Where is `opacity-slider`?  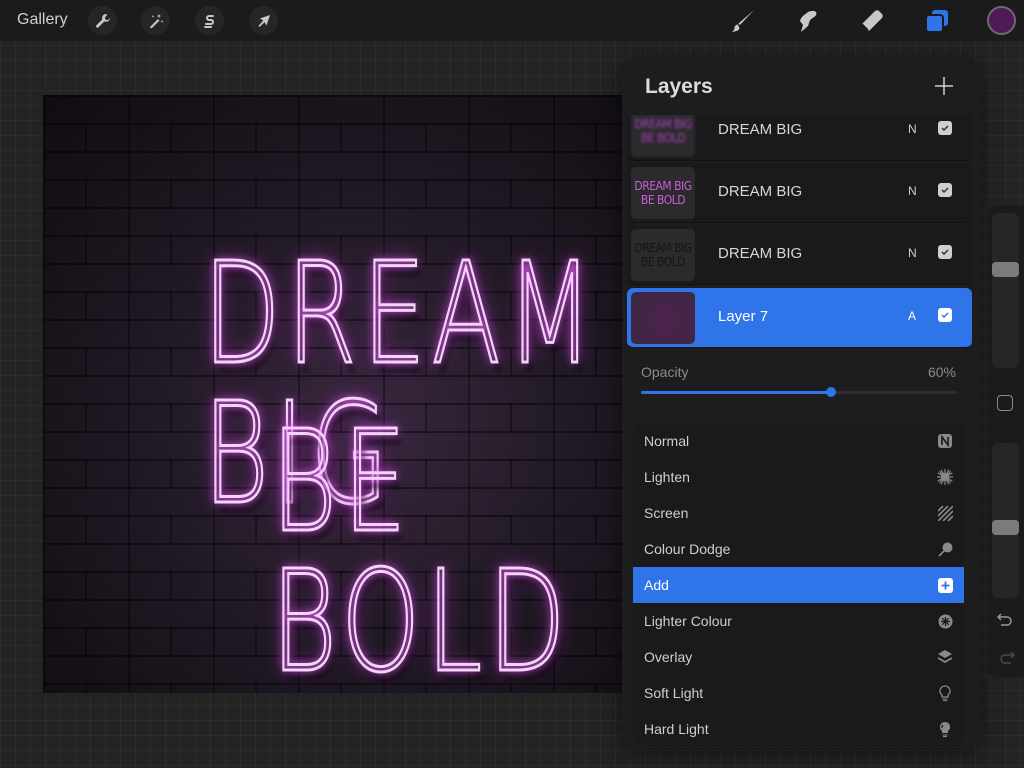 opacity-slider is located at coordinates (799, 392).